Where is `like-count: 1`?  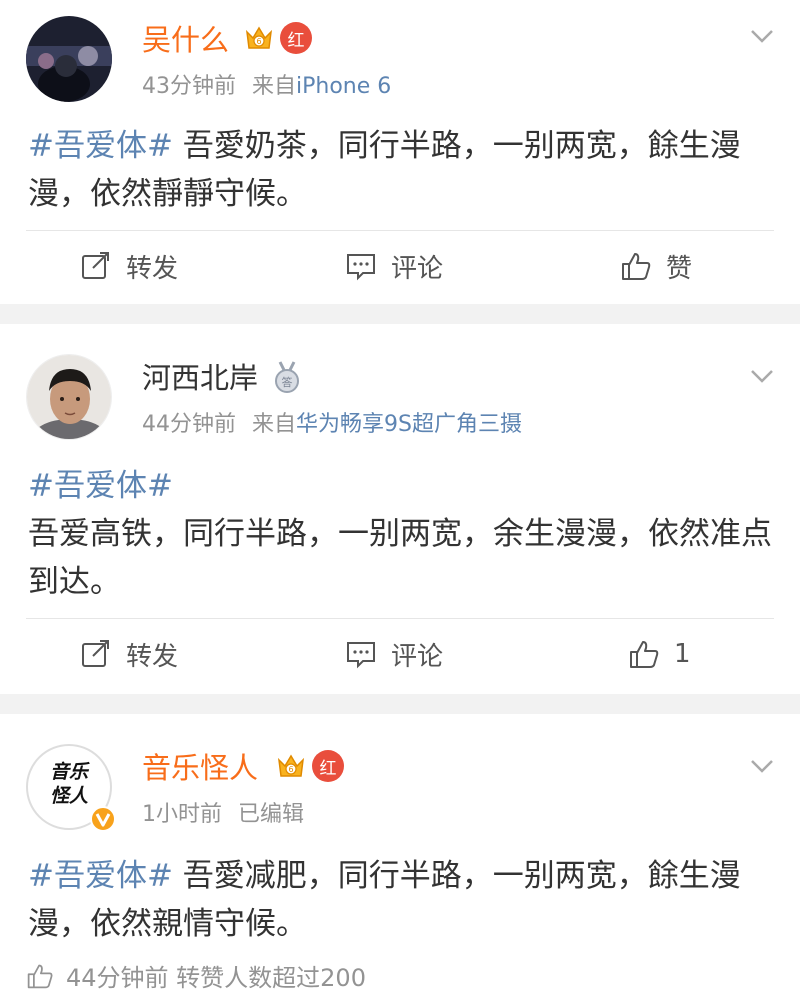
like-count: 1 is located at coordinates (682, 654).